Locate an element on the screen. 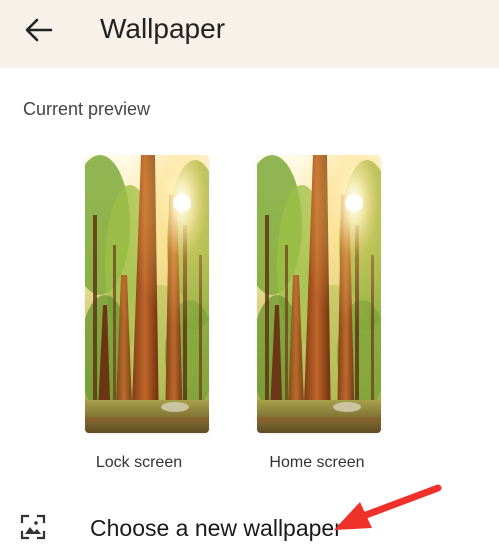  choose-new-wallpaper-label: Choose a new wallpaper is located at coordinates (216, 528).